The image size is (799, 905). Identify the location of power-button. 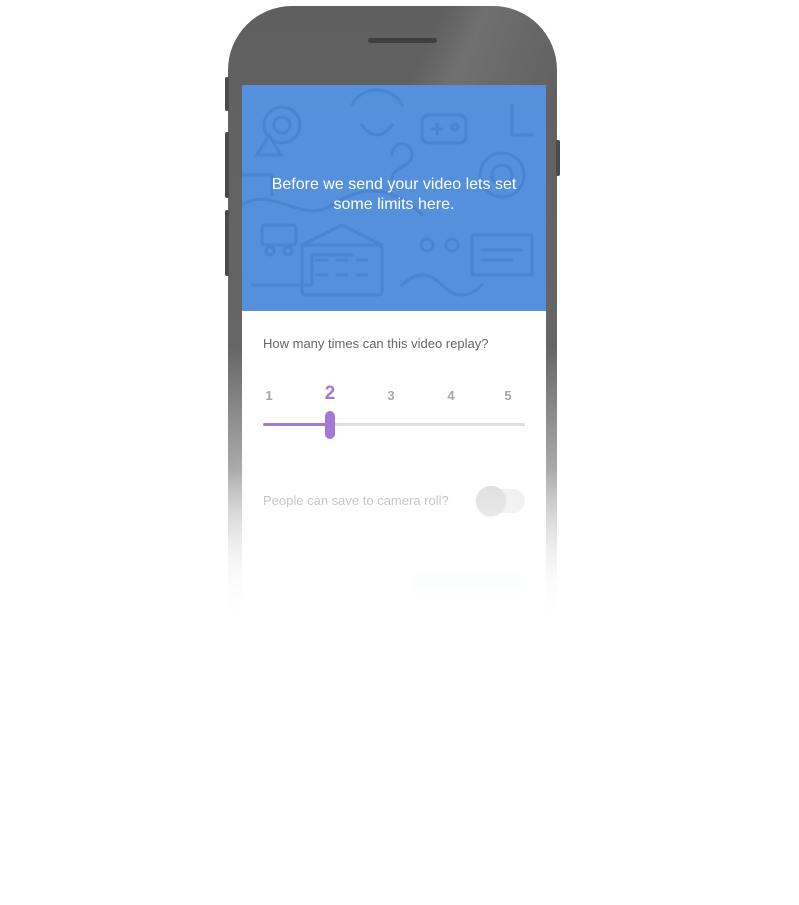
(558, 158).